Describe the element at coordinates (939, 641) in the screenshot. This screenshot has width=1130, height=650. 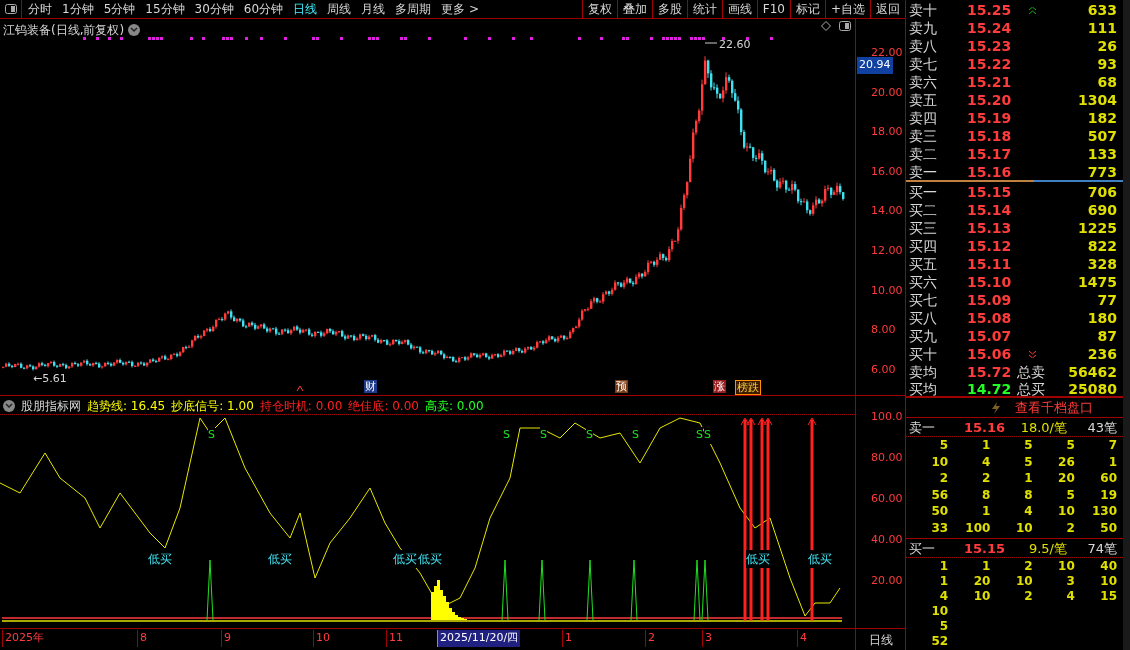
I see `queue-order-cell-text: 52` at that location.